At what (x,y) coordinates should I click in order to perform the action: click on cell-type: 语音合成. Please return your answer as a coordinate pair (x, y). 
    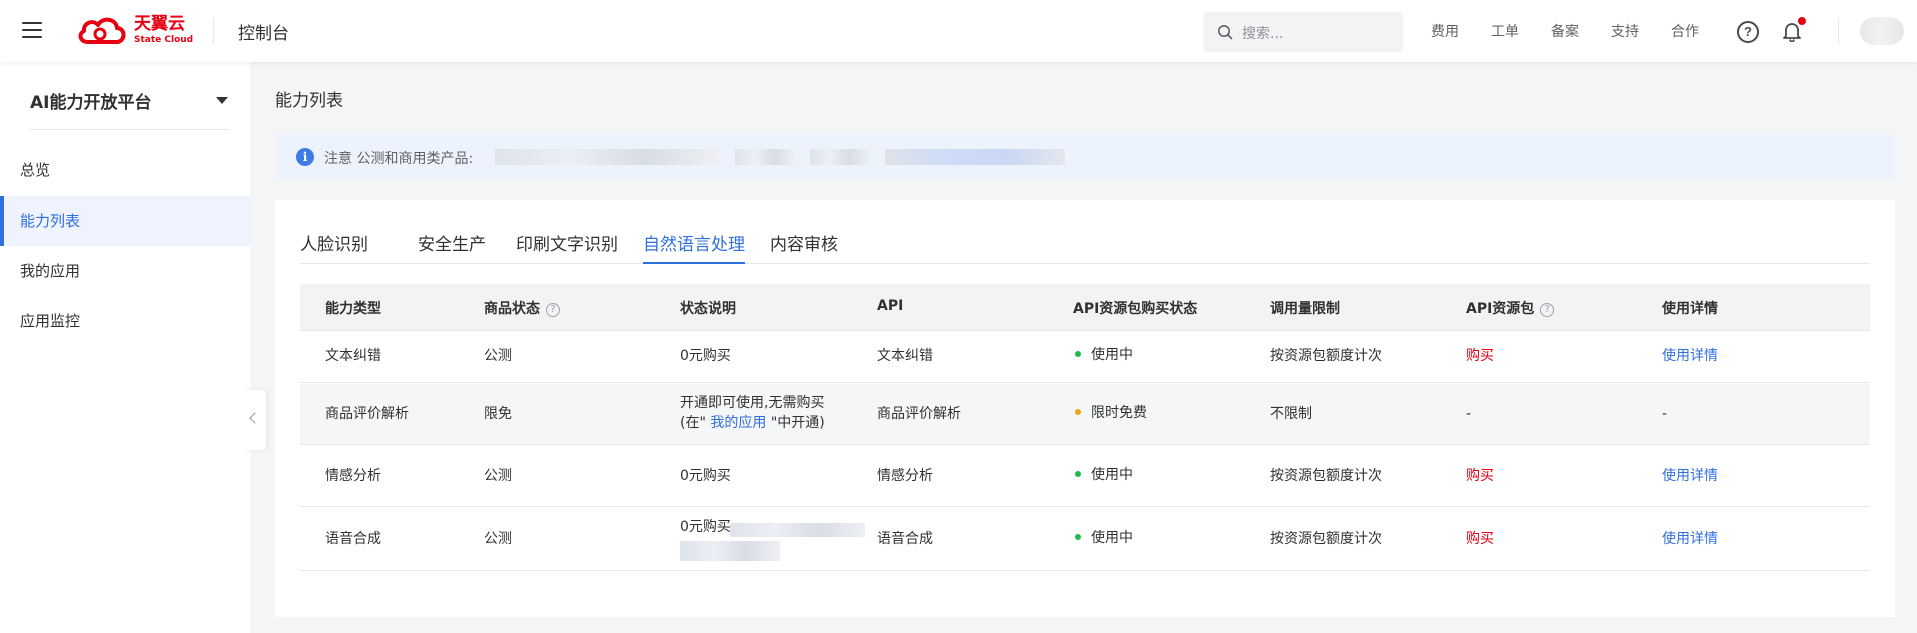
    Looking at the image, I should click on (353, 539).